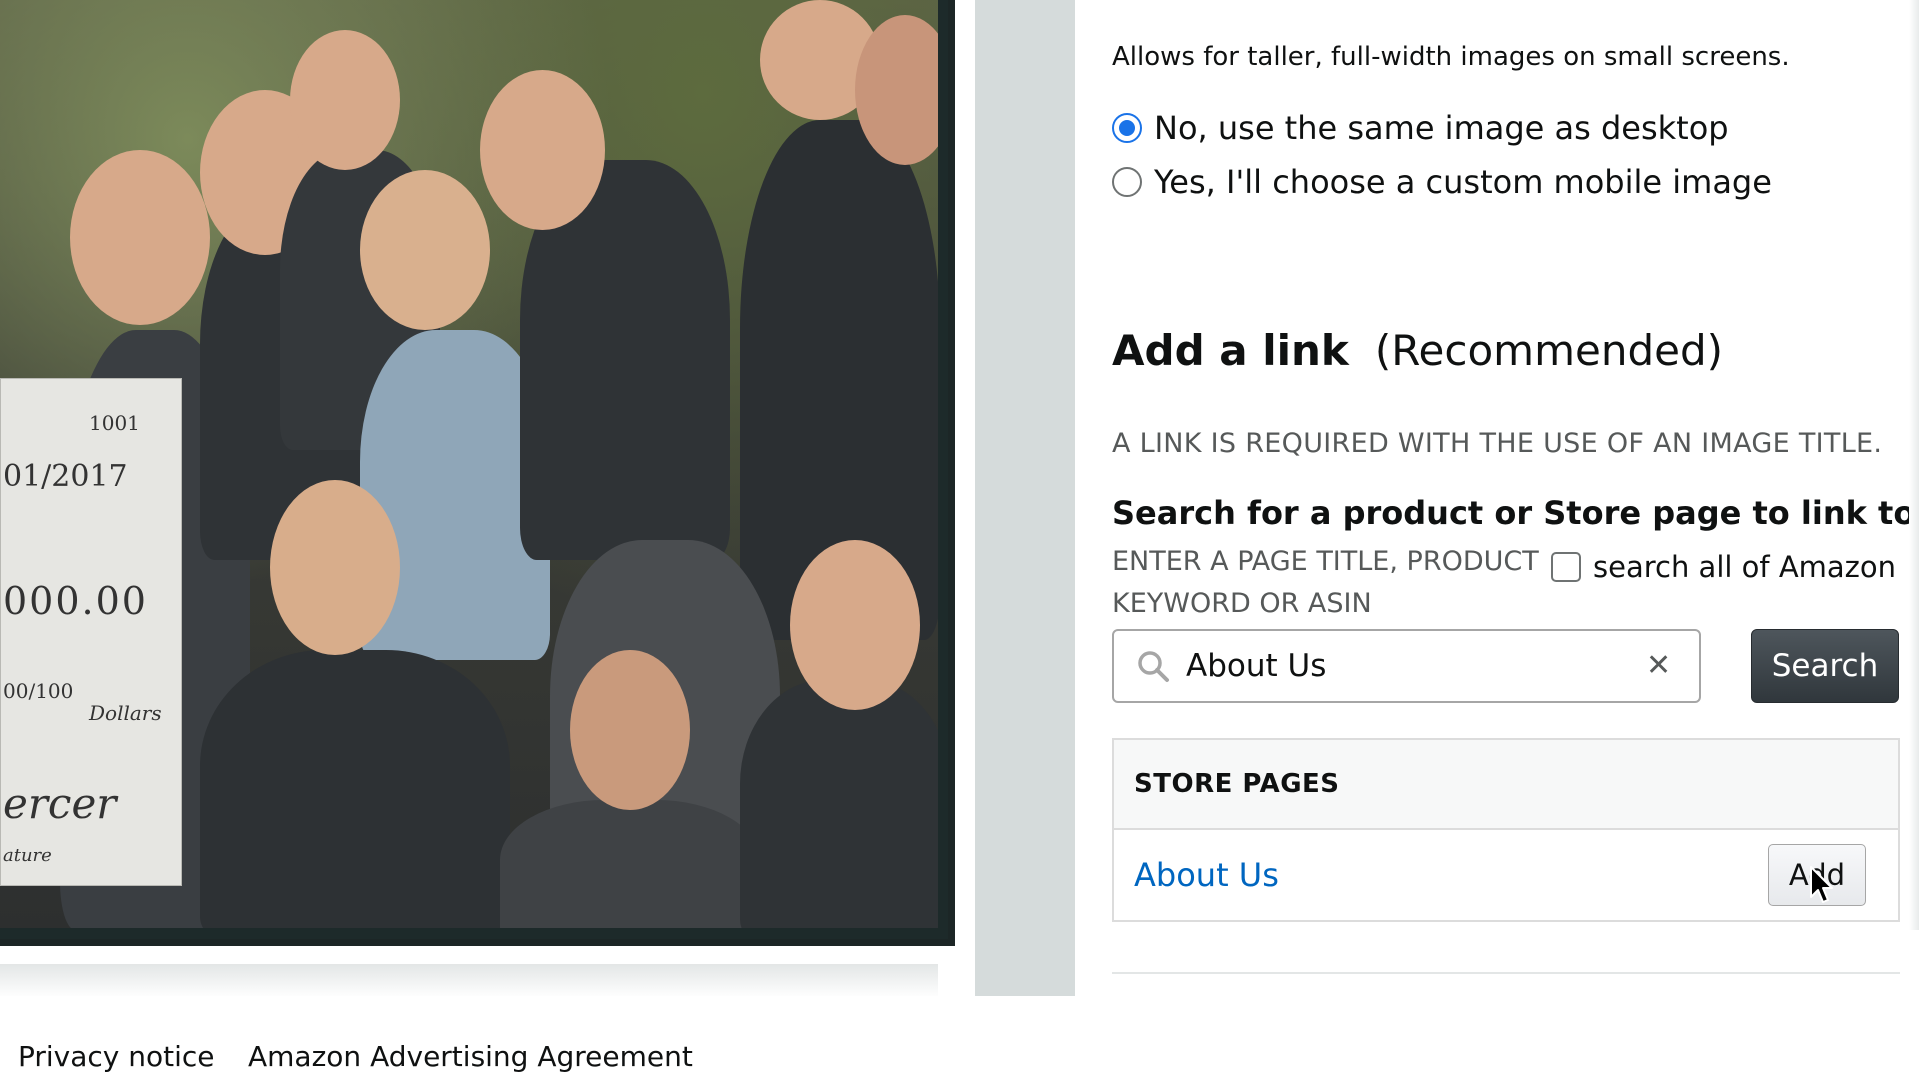 The width and height of the screenshot is (1919, 1078). I want to click on check-signature-caption: ature, so click(27, 855).